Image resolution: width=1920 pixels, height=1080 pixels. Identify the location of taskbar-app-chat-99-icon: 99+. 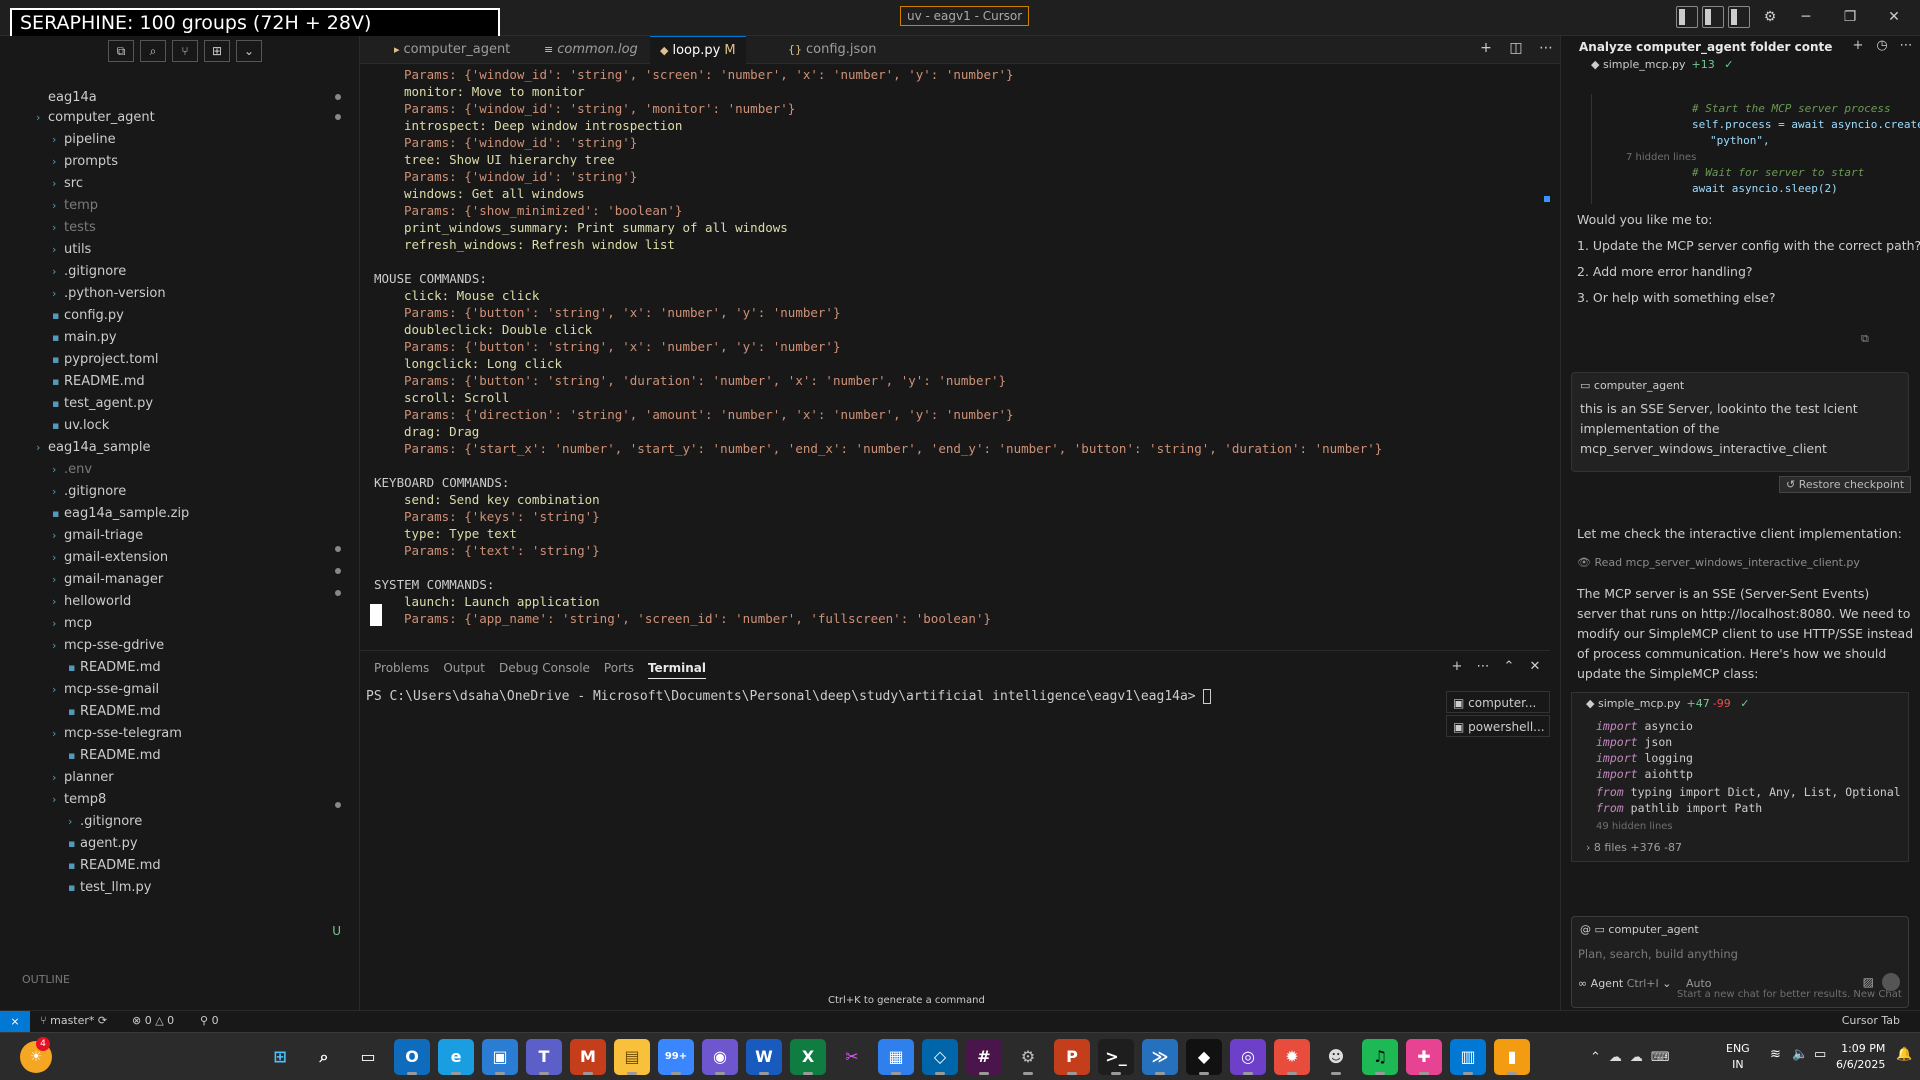
(676, 1057).